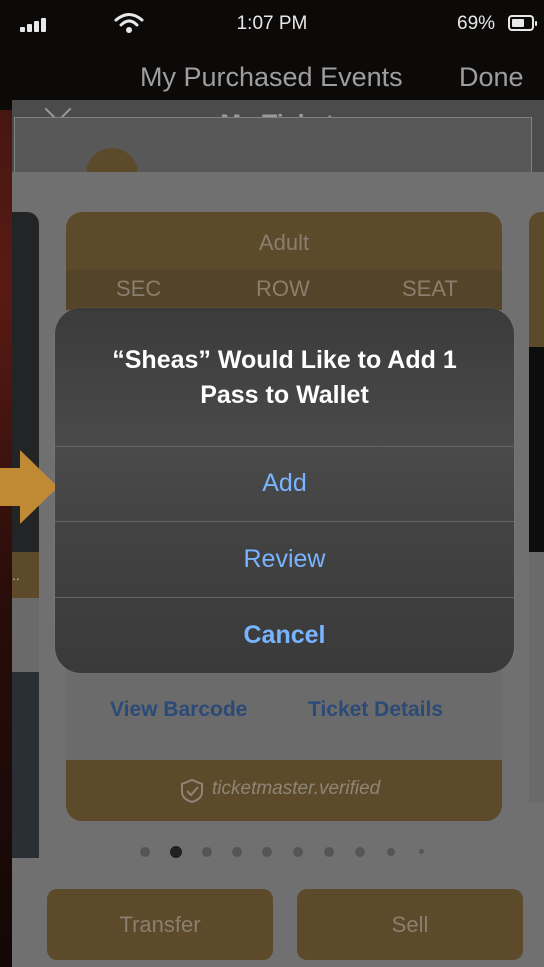 This screenshot has width=544, height=967. I want to click on status-bar: 1:07 PM 69%, so click(272, 24).